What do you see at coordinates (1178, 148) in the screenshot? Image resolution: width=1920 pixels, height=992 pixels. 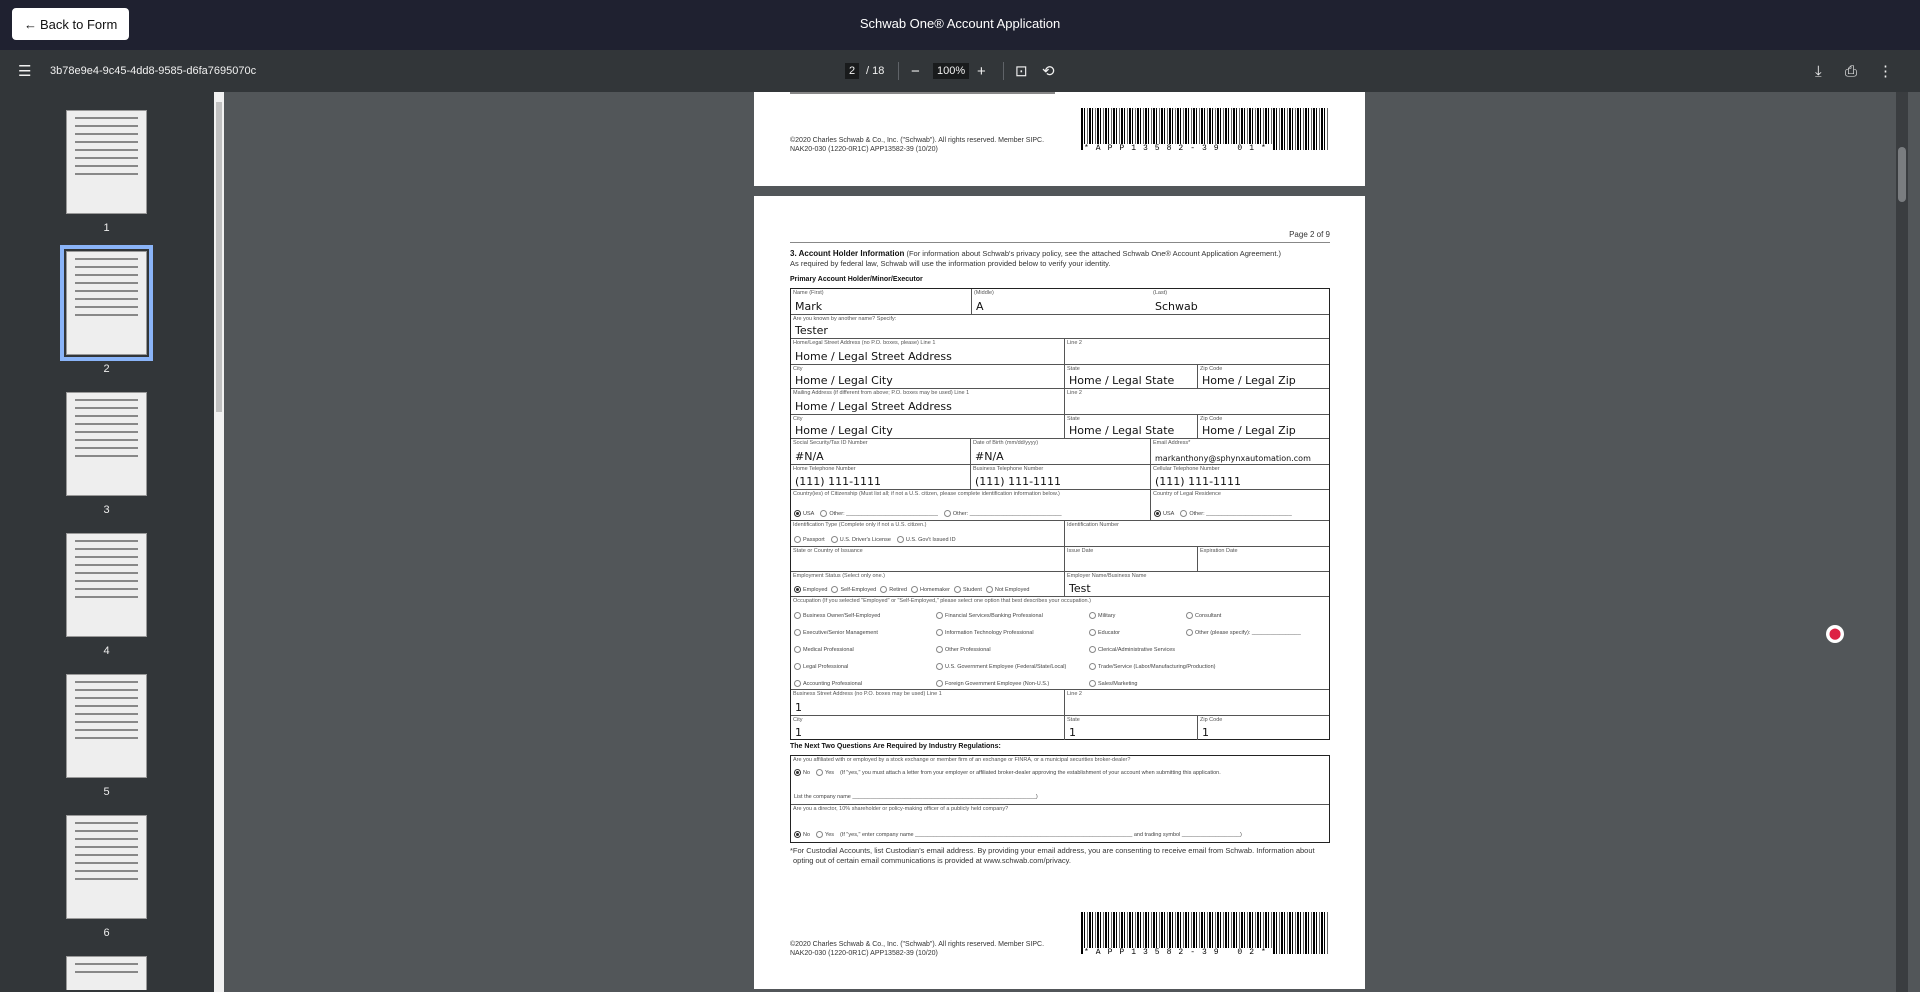 I see `barcode-text: *APP13582-39 01*` at bounding box center [1178, 148].